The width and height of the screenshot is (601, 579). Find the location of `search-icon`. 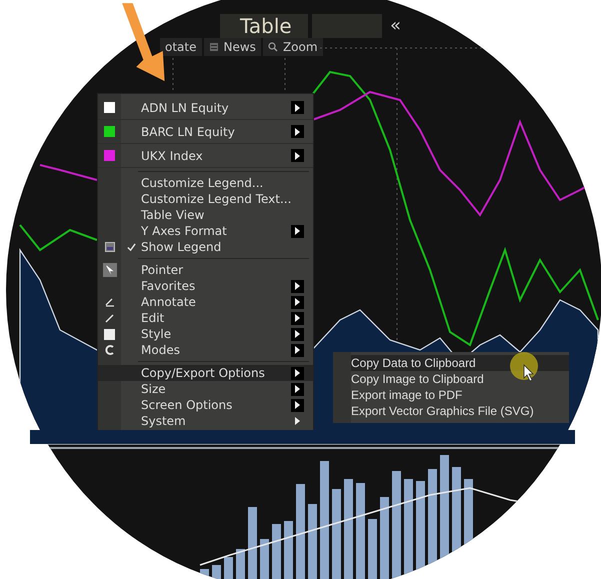

search-icon is located at coordinates (273, 47).